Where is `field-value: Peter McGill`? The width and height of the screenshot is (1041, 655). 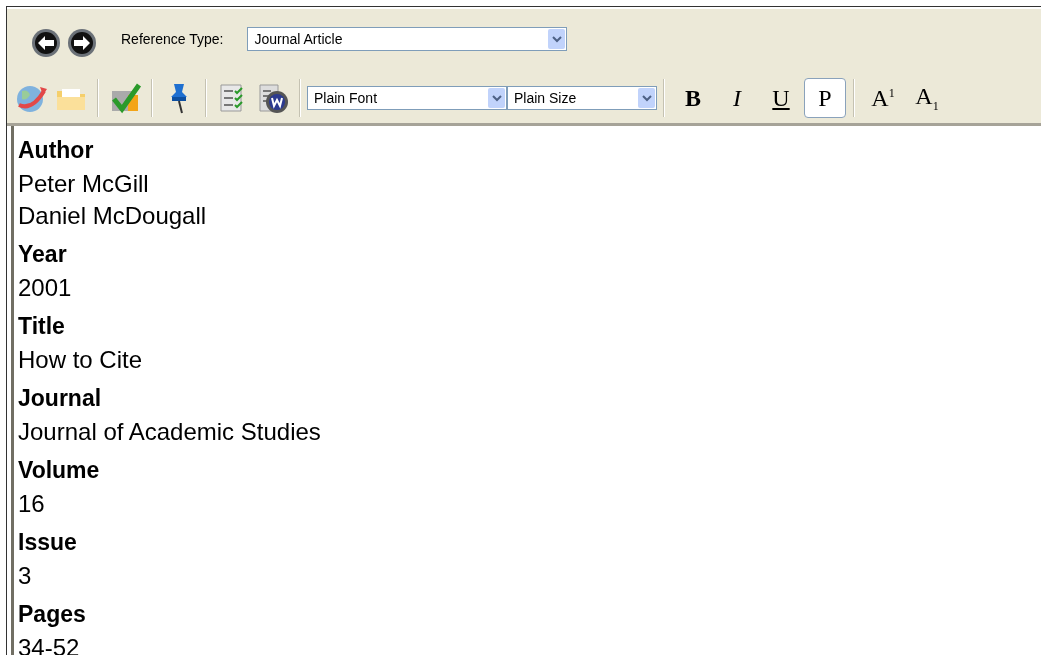
field-value: Peter McGill is located at coordinates (84, 184).